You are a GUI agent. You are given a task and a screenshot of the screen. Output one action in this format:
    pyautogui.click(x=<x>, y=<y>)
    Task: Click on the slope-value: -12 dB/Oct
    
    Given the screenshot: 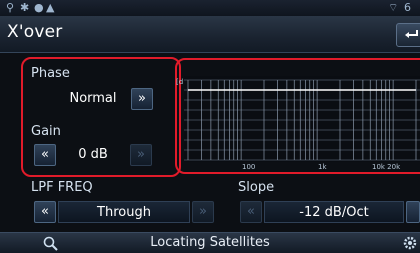 What is the action you would take?
    pyautogui.click(x=334, y=212)
    